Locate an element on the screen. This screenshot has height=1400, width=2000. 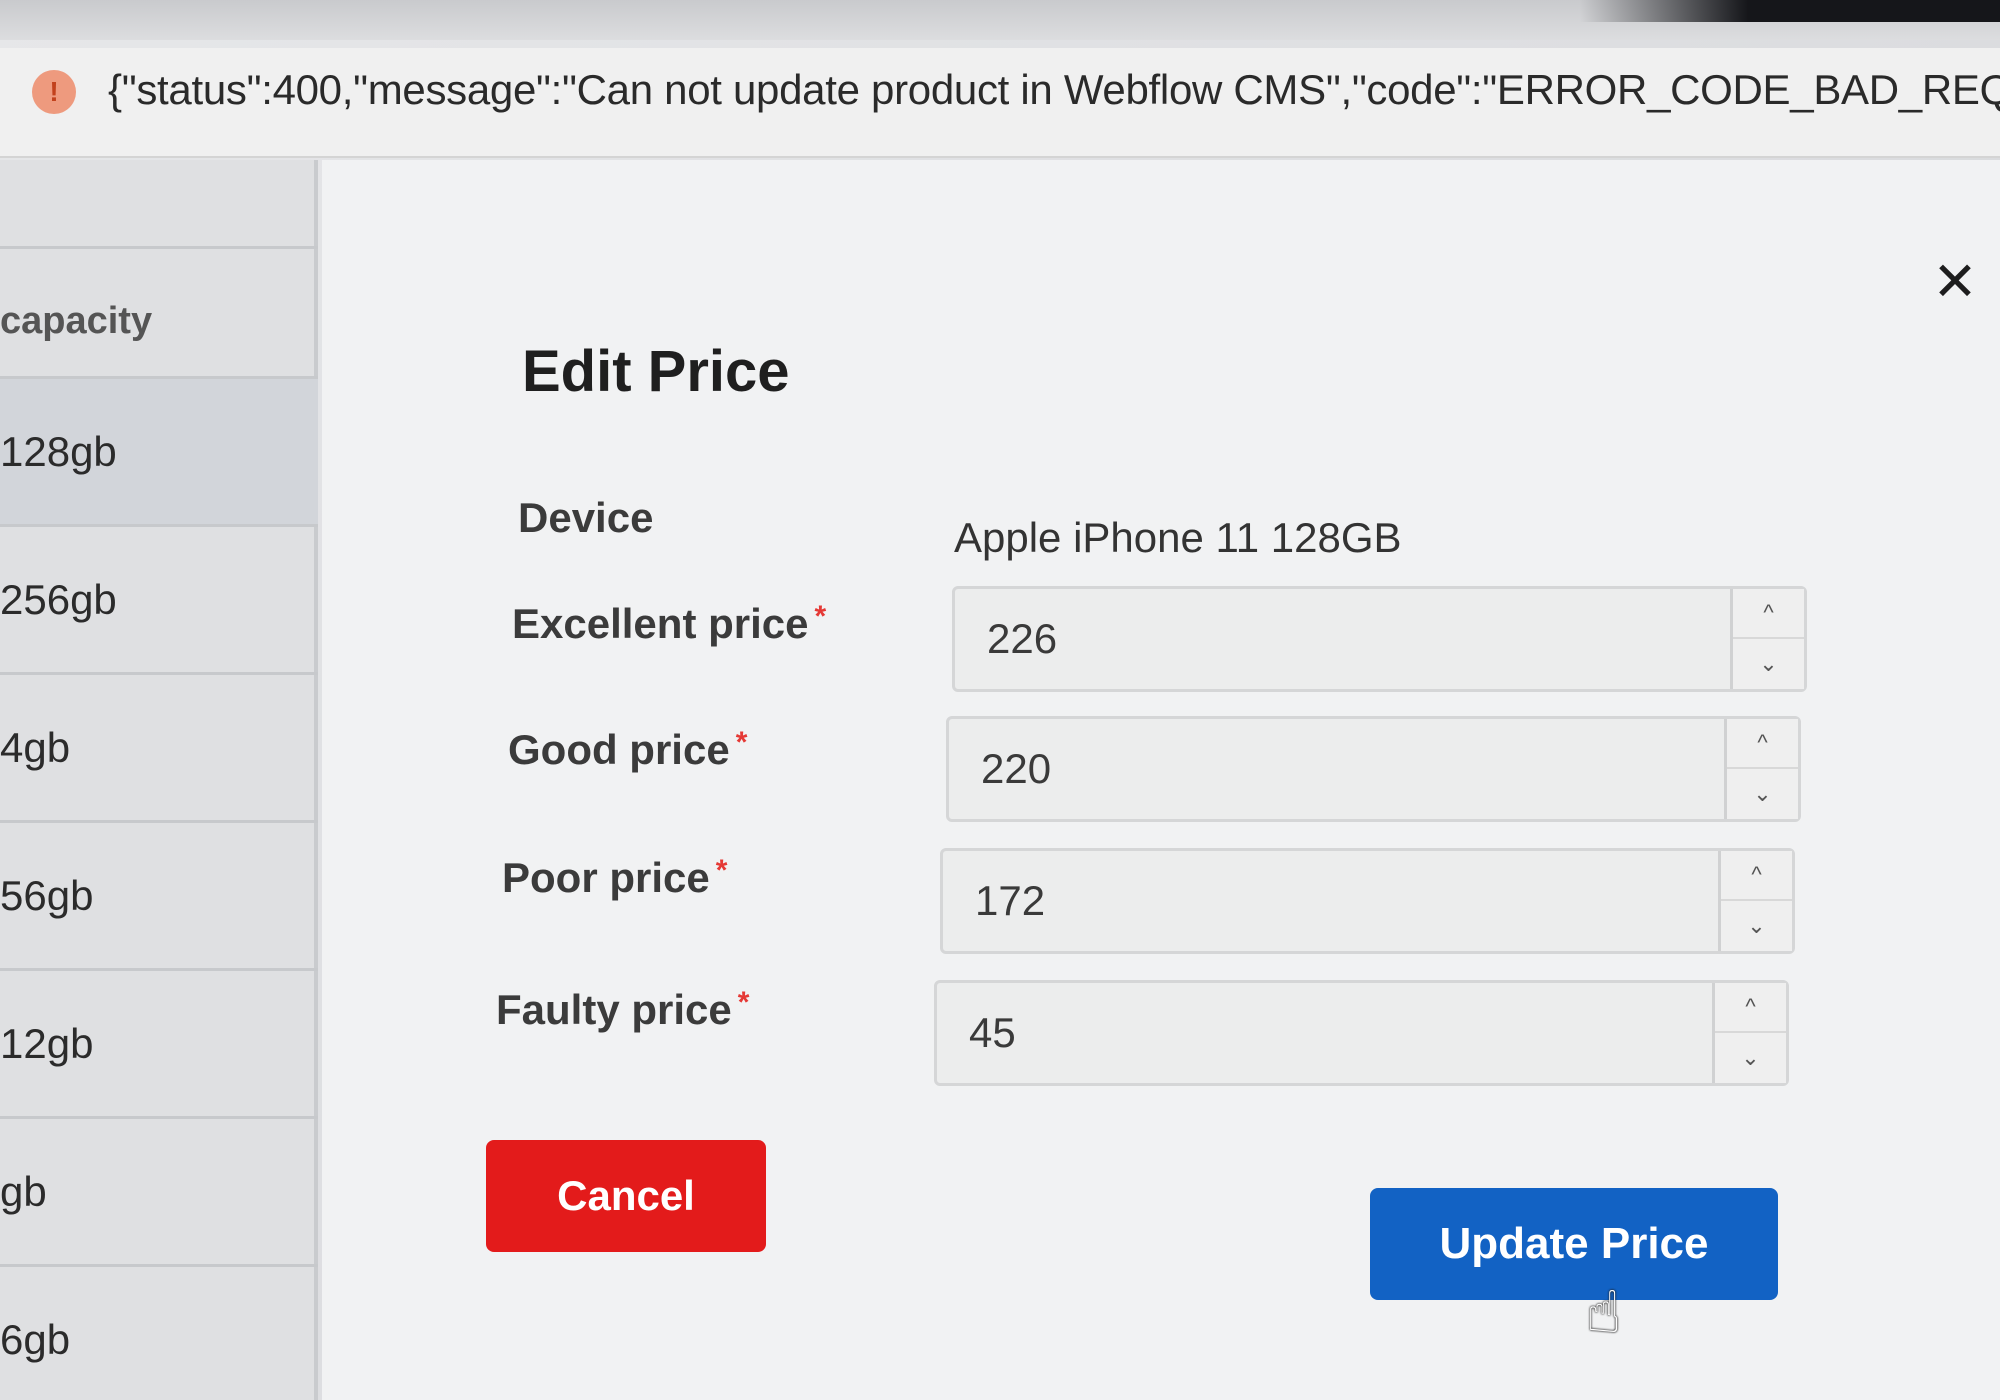
good-price-value: 220 is located at coordinates (1016, 768).